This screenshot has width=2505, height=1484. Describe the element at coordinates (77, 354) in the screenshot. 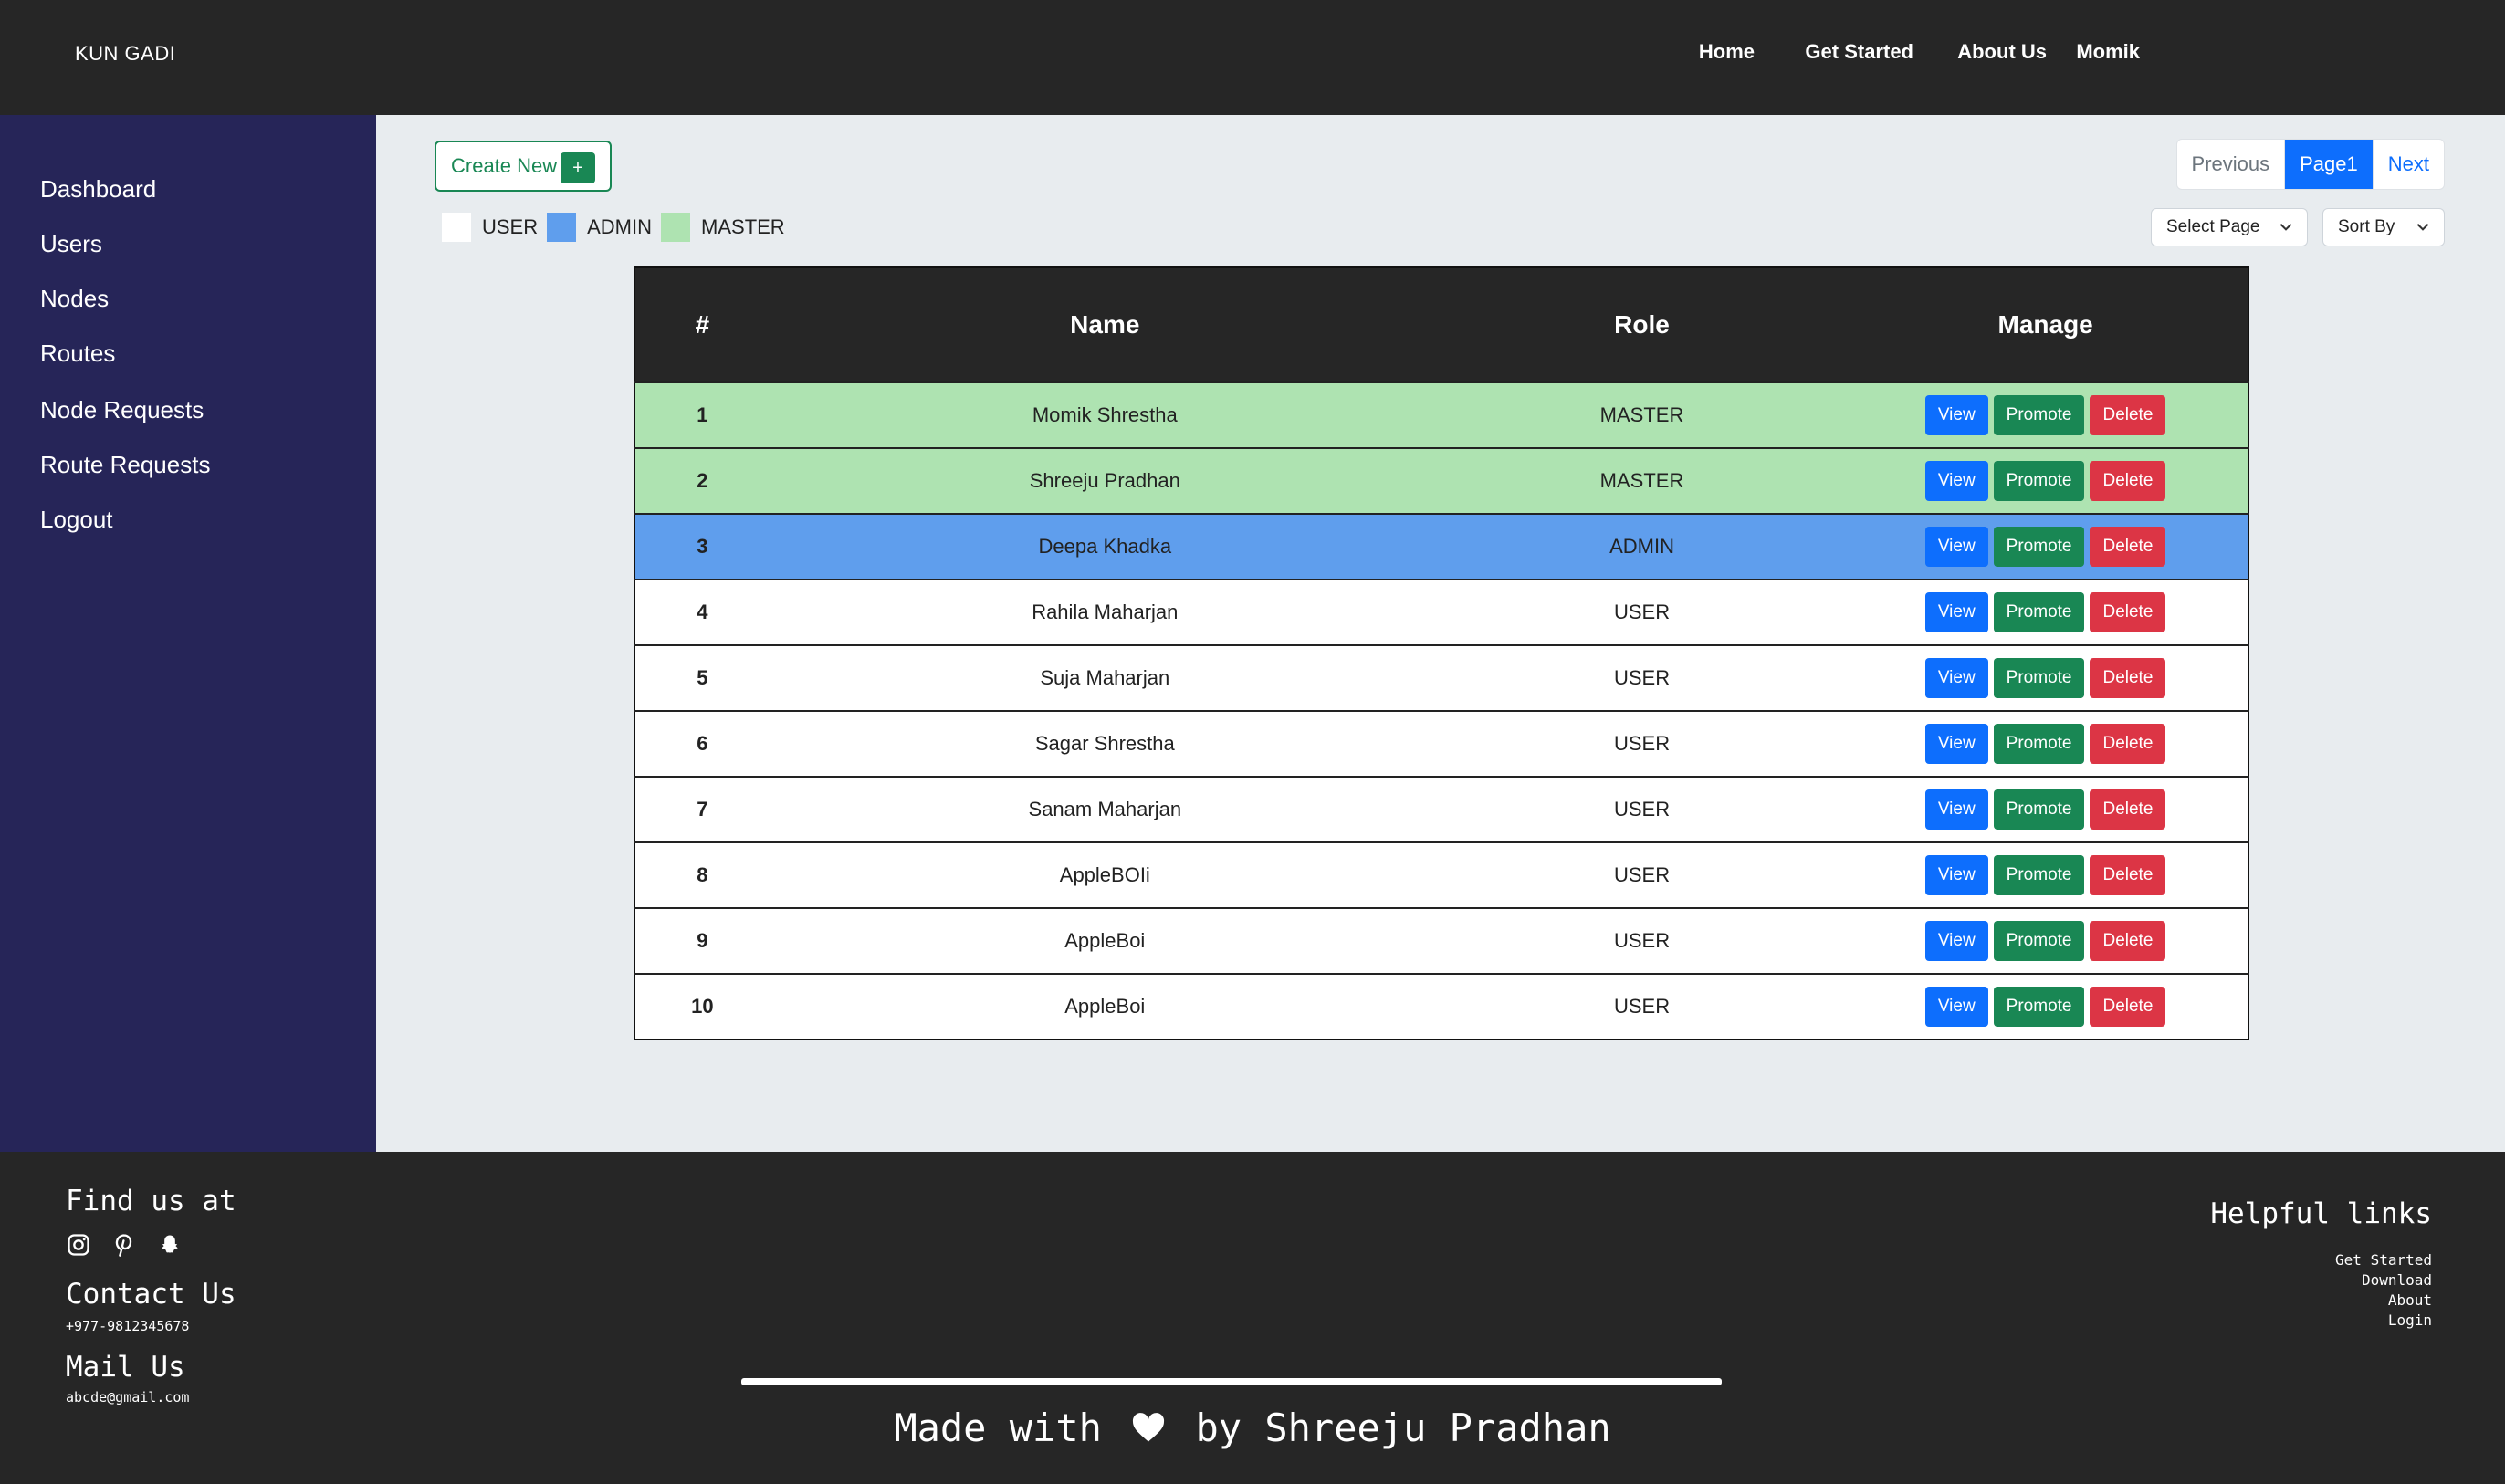

I see `sidebar-item-routes: Routes` at that location.